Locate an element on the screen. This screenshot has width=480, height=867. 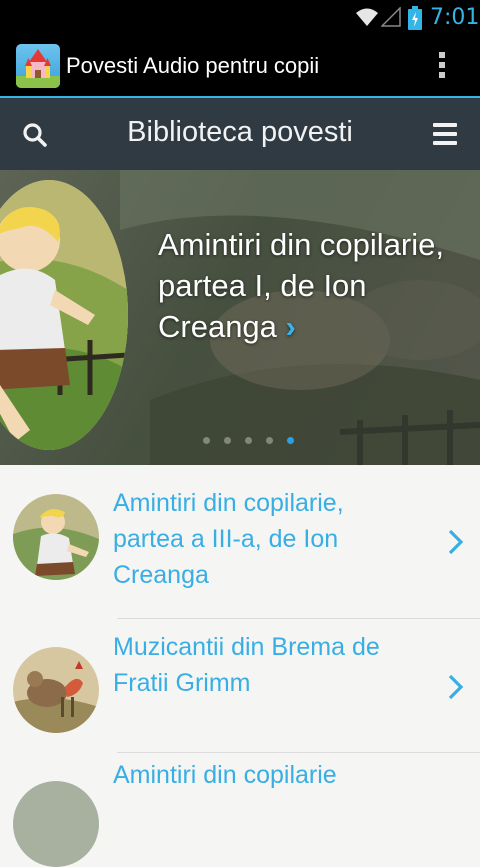
chevron-right-icon: › is located at coordinates (290, 326).